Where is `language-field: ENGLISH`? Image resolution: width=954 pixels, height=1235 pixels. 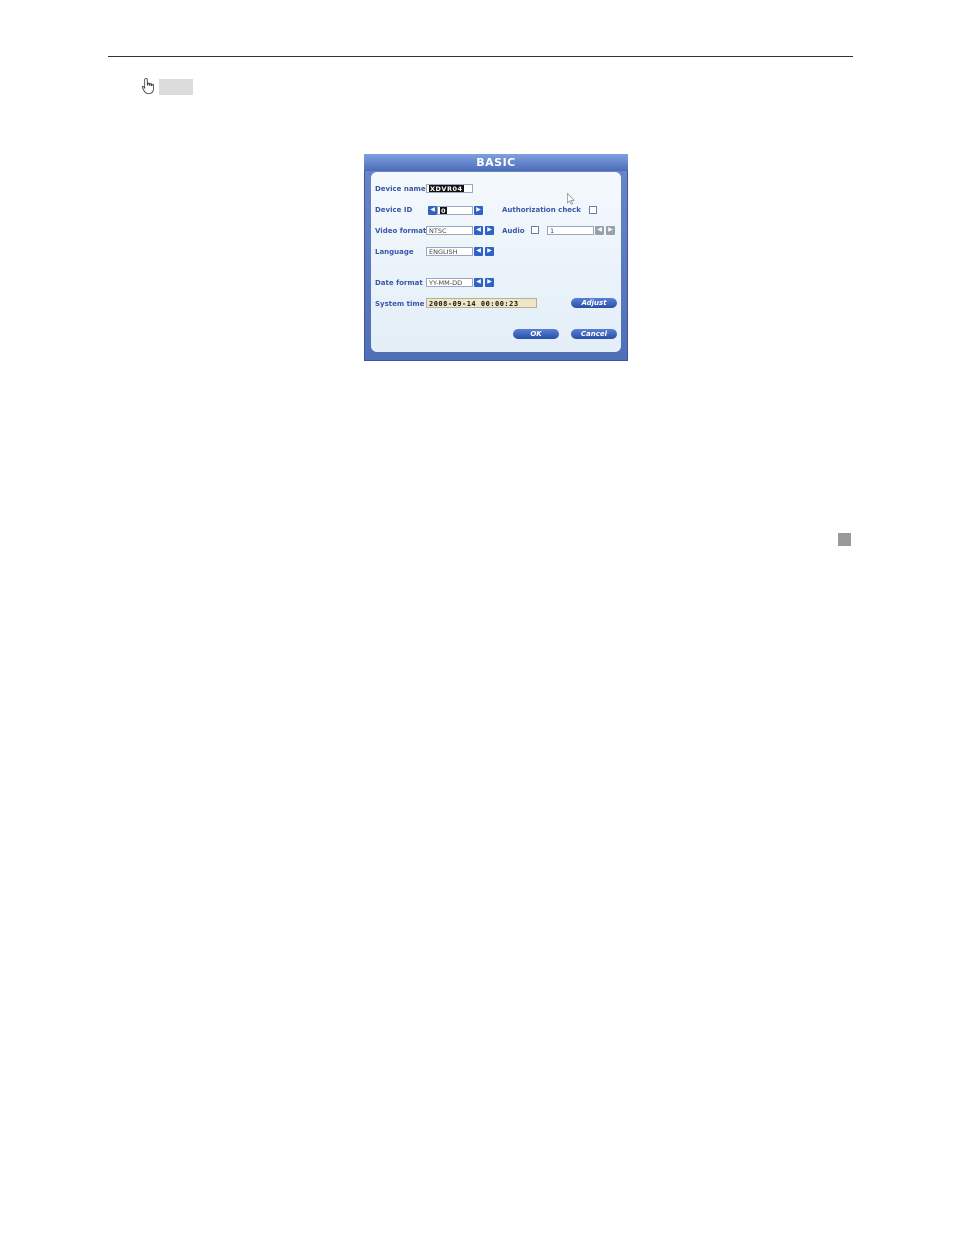 language-field: ENGLISH is located at coordinates (449, 251).